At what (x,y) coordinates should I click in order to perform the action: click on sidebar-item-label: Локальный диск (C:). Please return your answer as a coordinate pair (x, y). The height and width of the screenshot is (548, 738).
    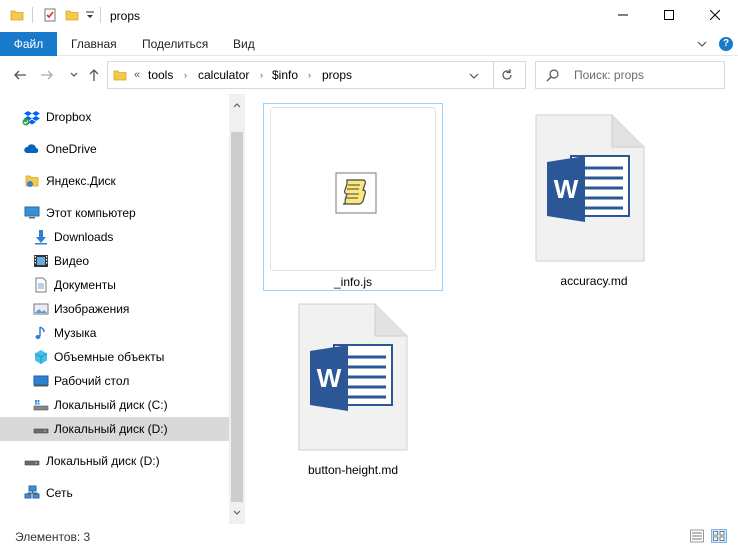
    Looking at the image, I should click on (111, 405).